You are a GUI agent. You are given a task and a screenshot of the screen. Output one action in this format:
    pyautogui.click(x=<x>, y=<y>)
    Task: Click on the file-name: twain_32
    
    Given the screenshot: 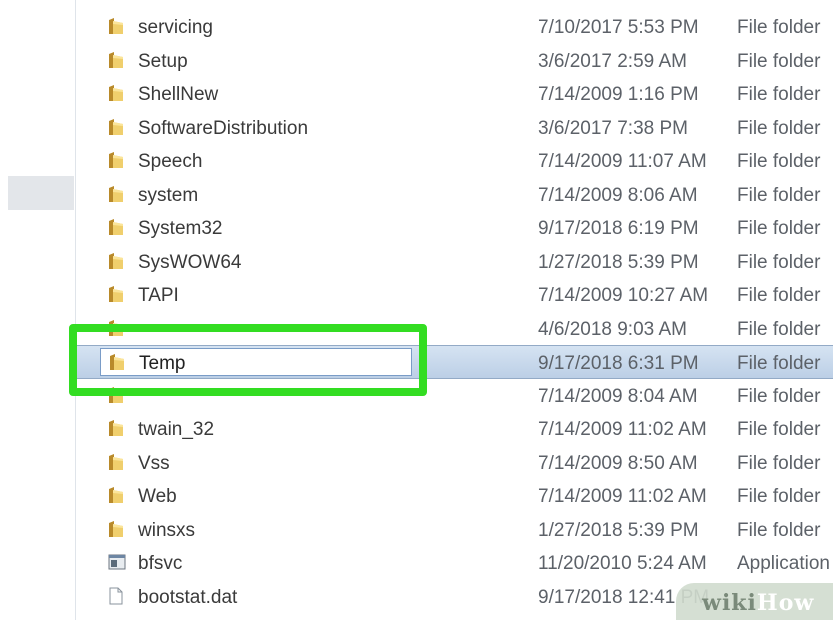 What is the action you would take?
    pyautogui.click(x=176, y=429)
    